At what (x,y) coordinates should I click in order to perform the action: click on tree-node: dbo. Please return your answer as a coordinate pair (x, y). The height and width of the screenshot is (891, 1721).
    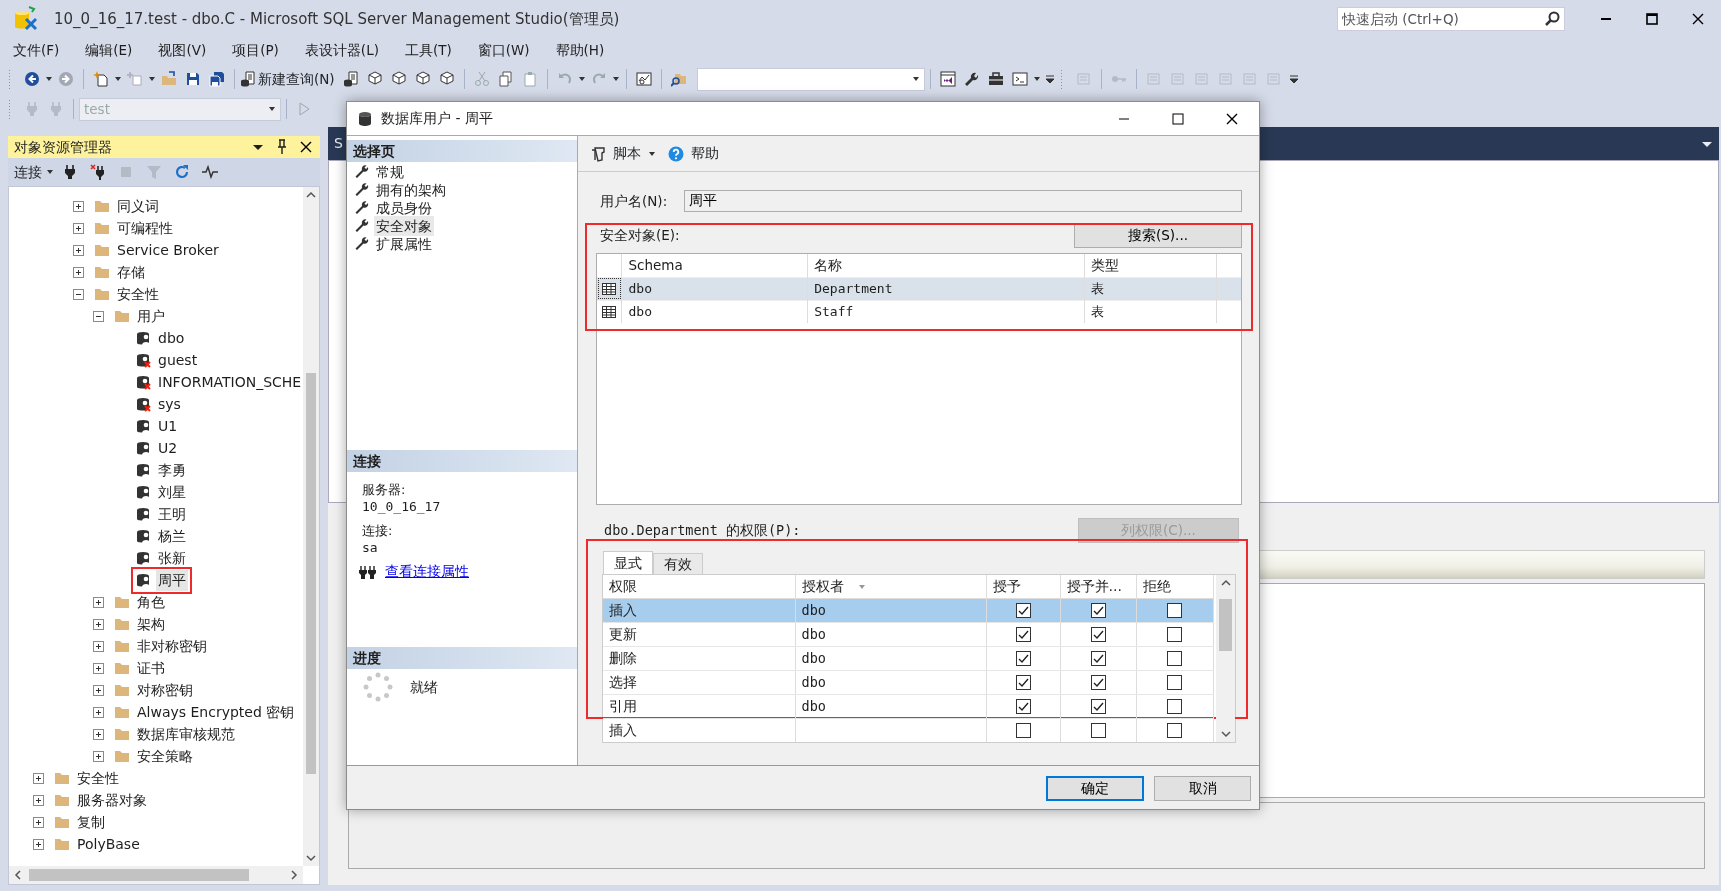
    Looking at the image, I should click on (171, 338).